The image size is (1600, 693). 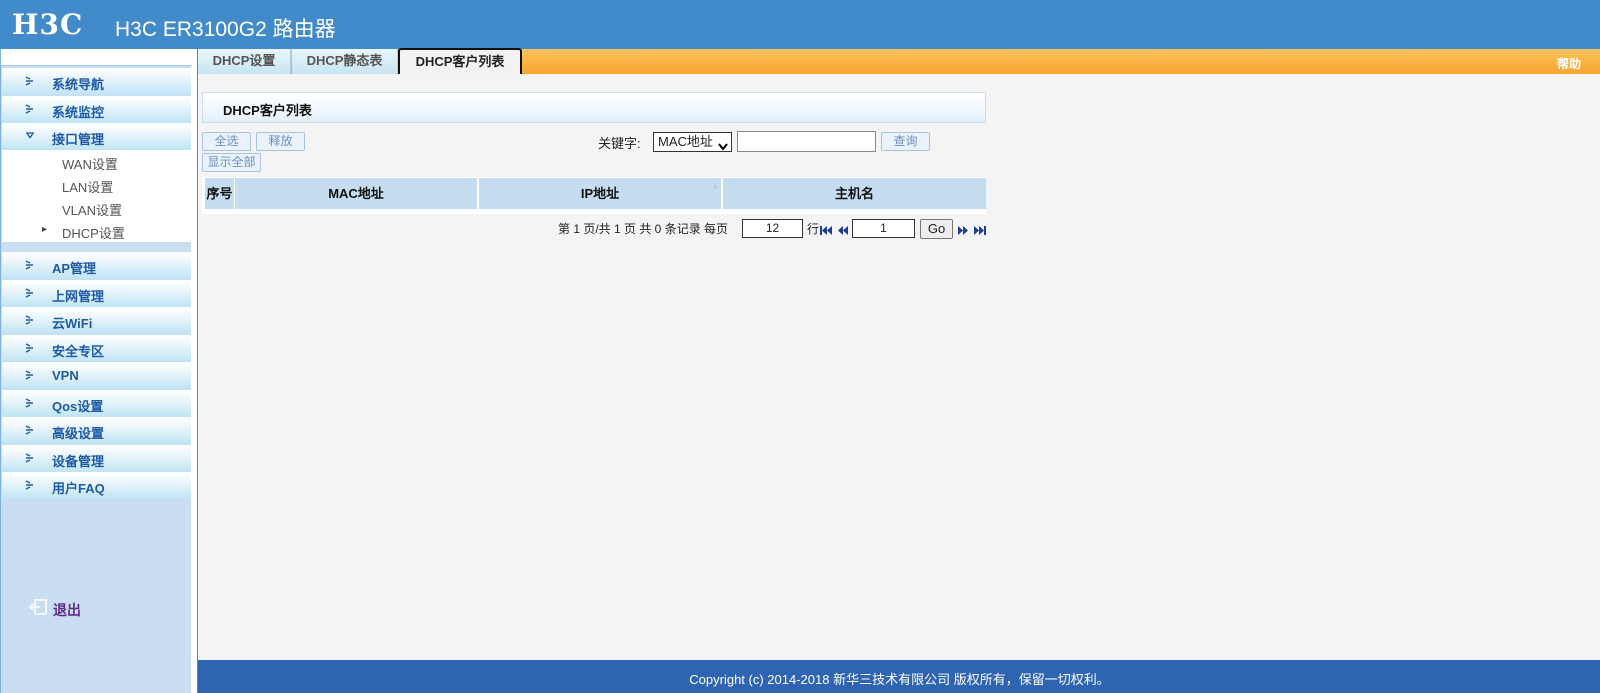 What do you see at coordinates (90, 164) in the screenshot?
I see `sidebar-subitem-label: WAN设置` at bounding box center [90, 164].